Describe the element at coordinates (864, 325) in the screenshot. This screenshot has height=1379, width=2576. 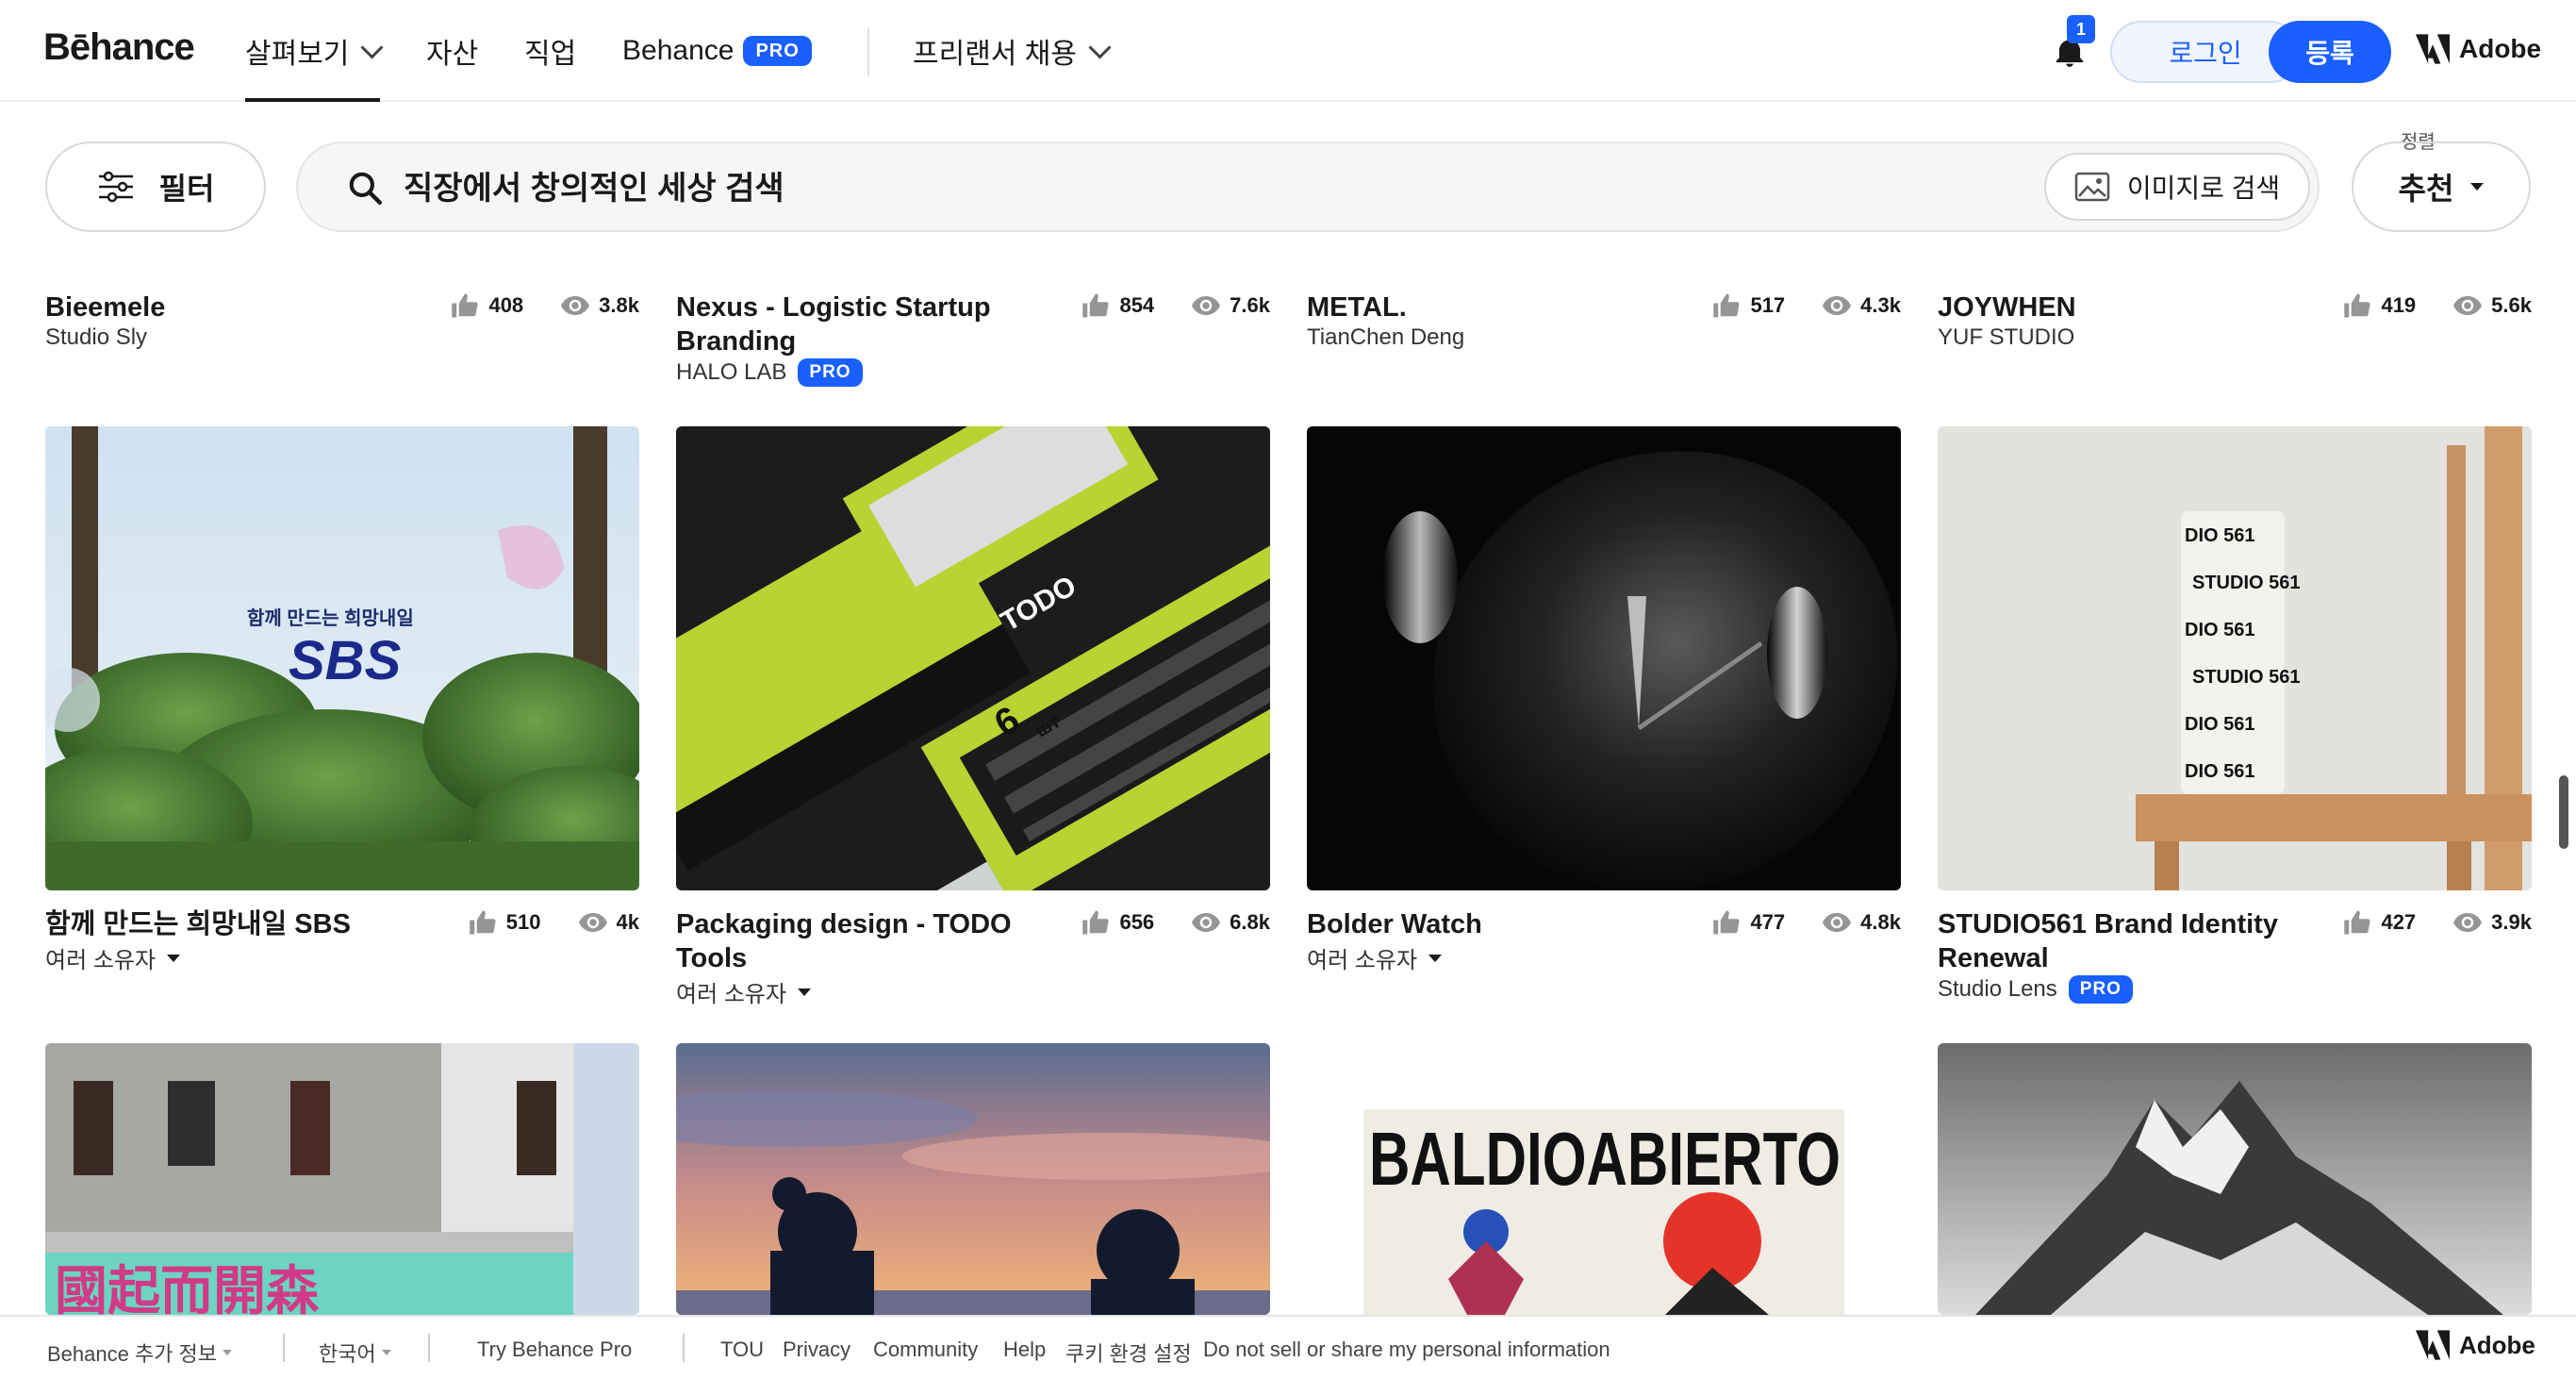
I see `project-title: Nexus - Logistic Startup Branding` at that location.